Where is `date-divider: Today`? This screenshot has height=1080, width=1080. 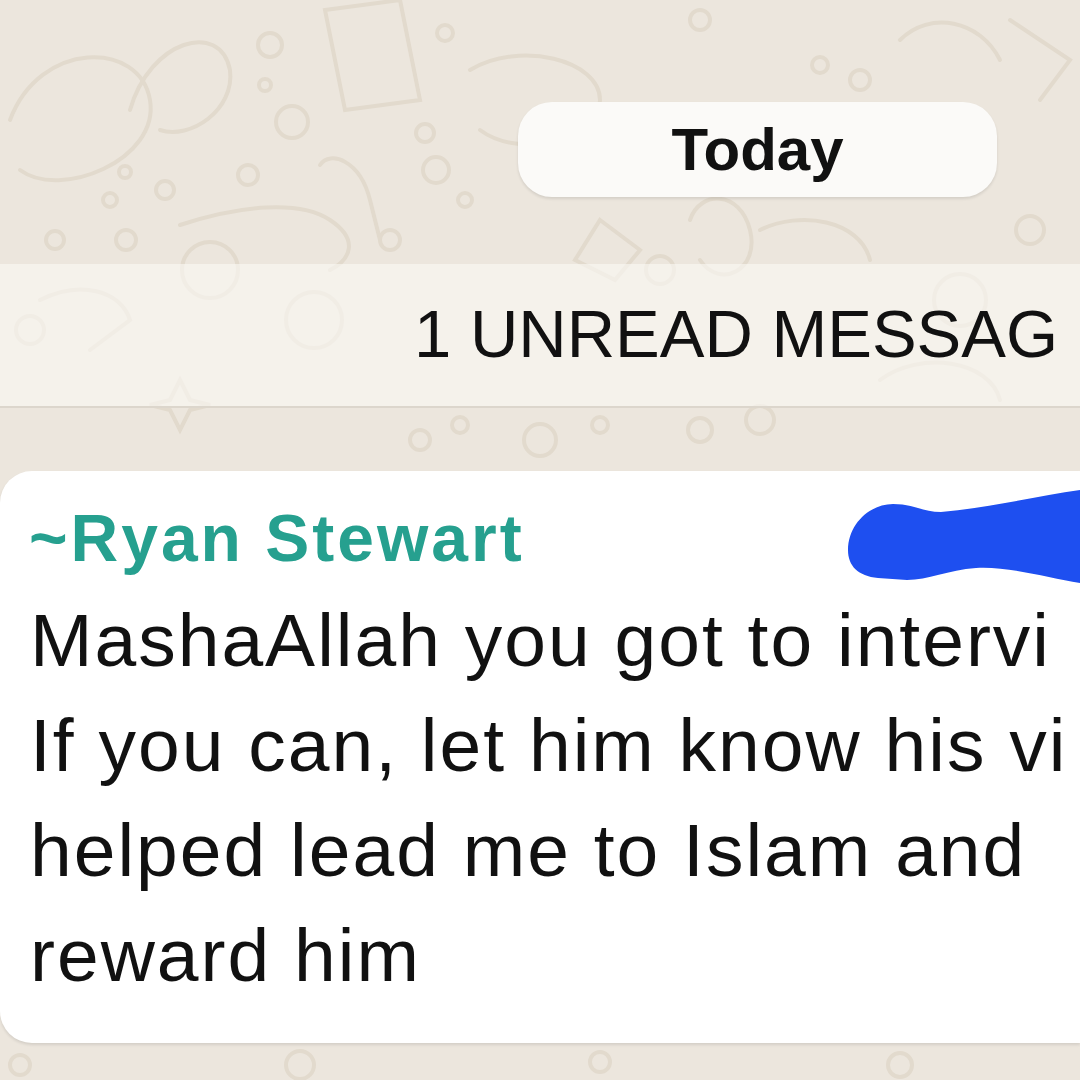 date-divider: Today is located at coordinates (757, 149).